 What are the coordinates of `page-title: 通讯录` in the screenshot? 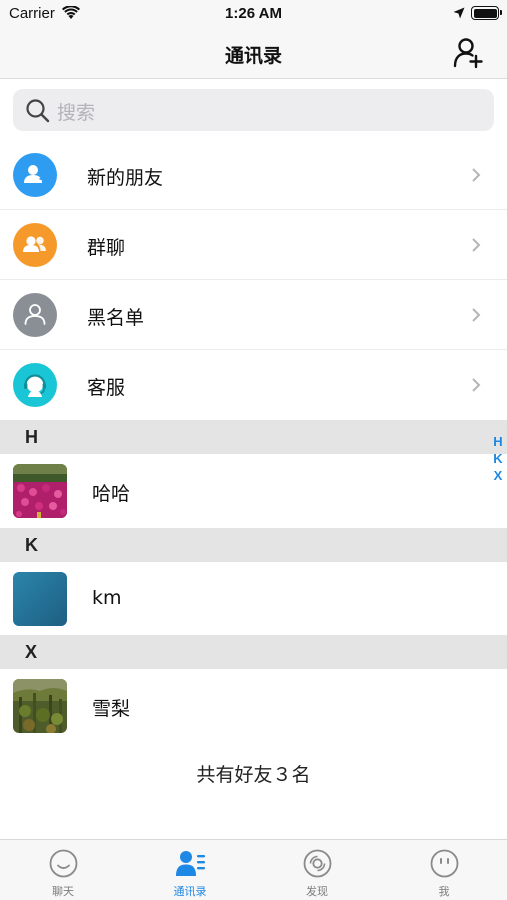 It's located at (253, 56).